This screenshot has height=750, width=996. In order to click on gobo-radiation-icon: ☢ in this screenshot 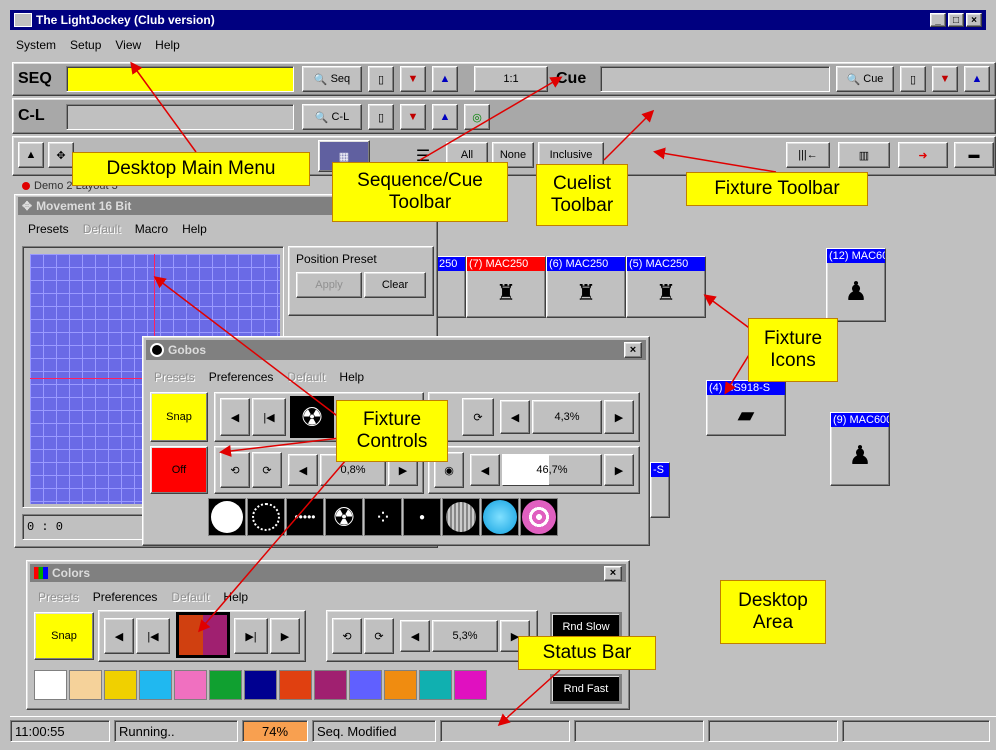, I will do `click(344, 517)`.